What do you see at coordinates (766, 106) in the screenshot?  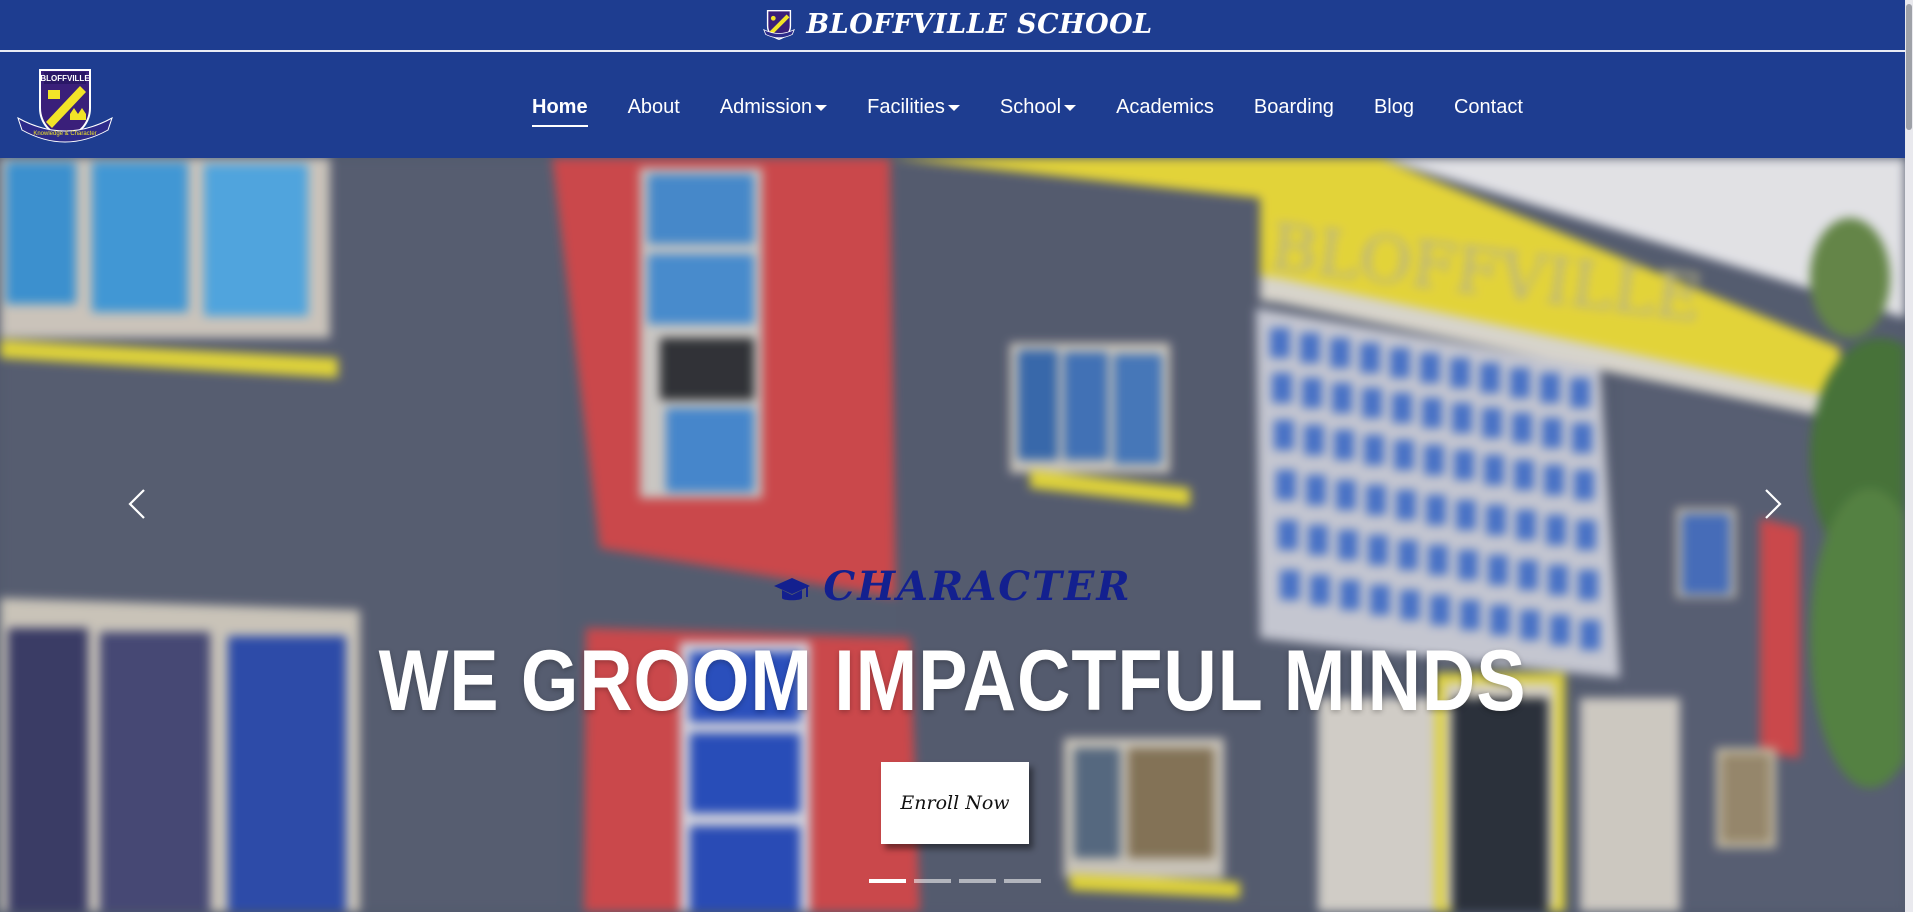 I see `nav-item-label: Admission` at bounding box center [766, 106].